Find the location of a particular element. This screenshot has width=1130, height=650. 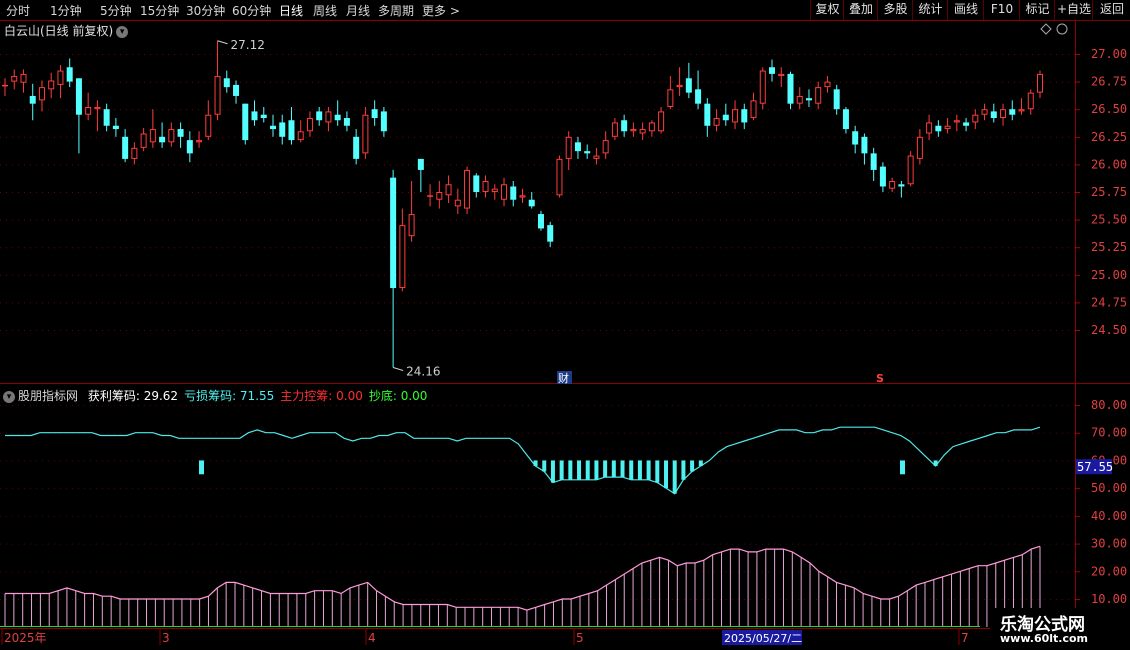

price-tick-label: 25.75 is located at coordinates (1109, 192).